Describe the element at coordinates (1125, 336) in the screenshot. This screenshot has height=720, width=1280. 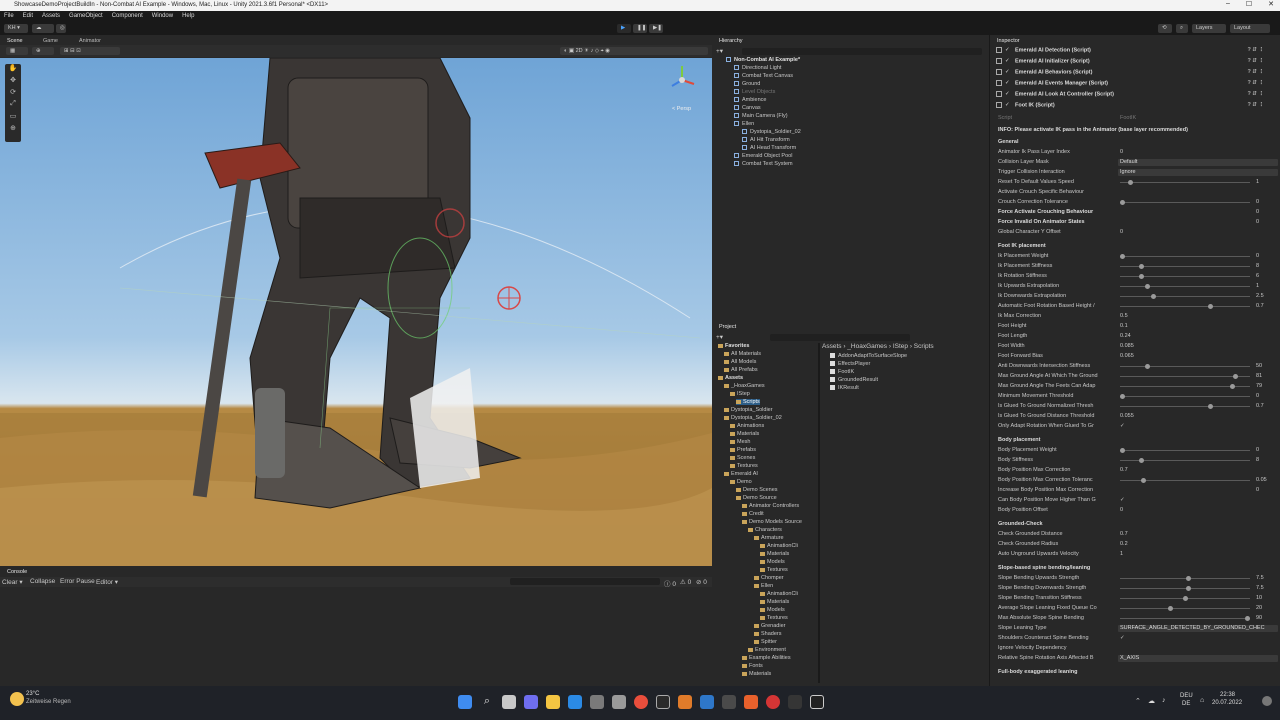
I see `property-value-field: 0.24` at that location.